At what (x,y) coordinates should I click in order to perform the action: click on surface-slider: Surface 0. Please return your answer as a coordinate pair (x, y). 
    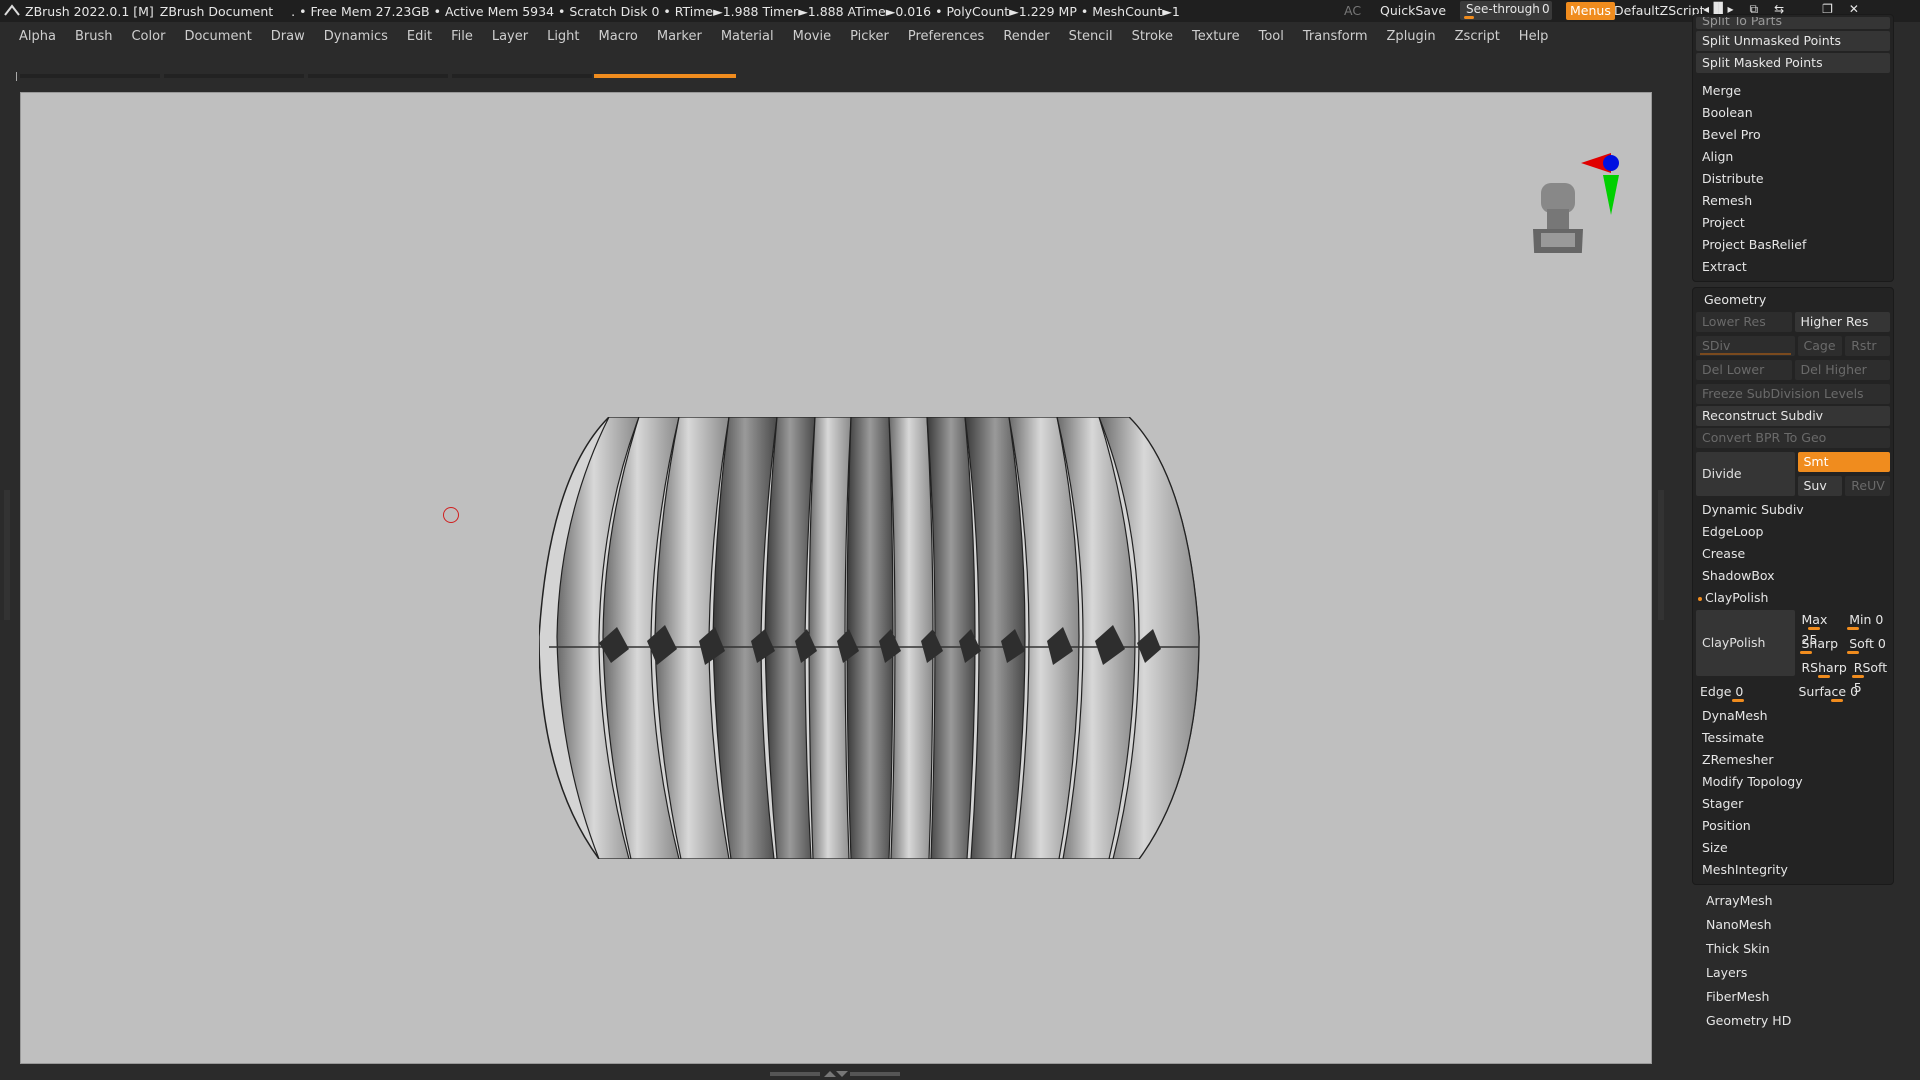
    Looking at the image, I should click on (1843, 692).